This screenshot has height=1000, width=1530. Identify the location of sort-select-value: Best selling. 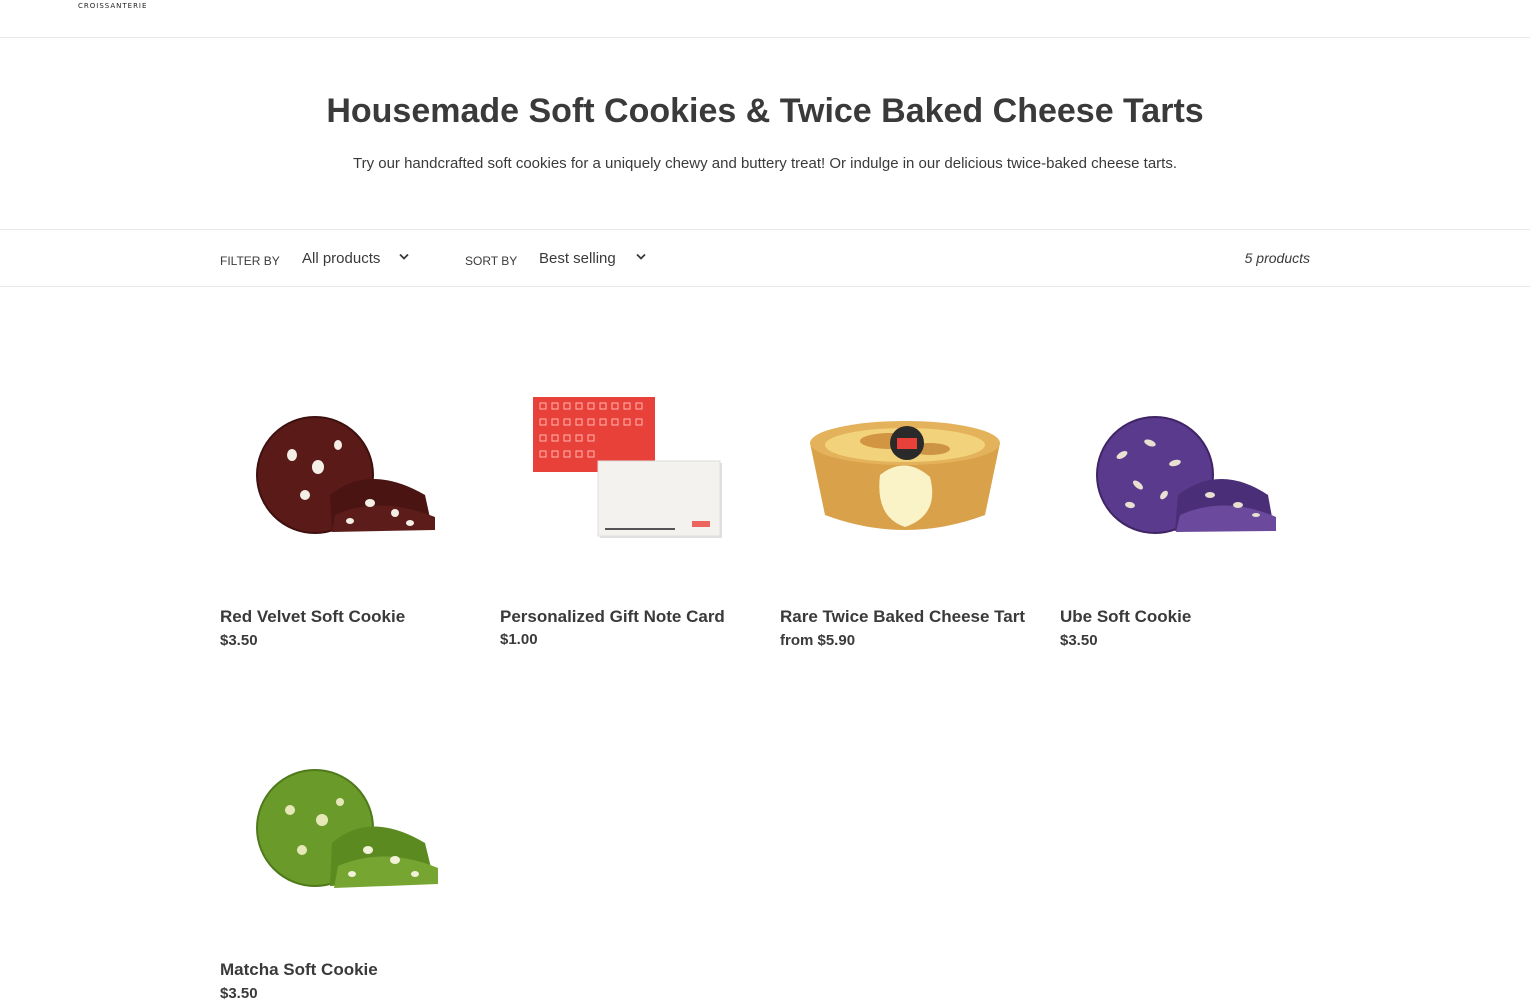
(577, 258).